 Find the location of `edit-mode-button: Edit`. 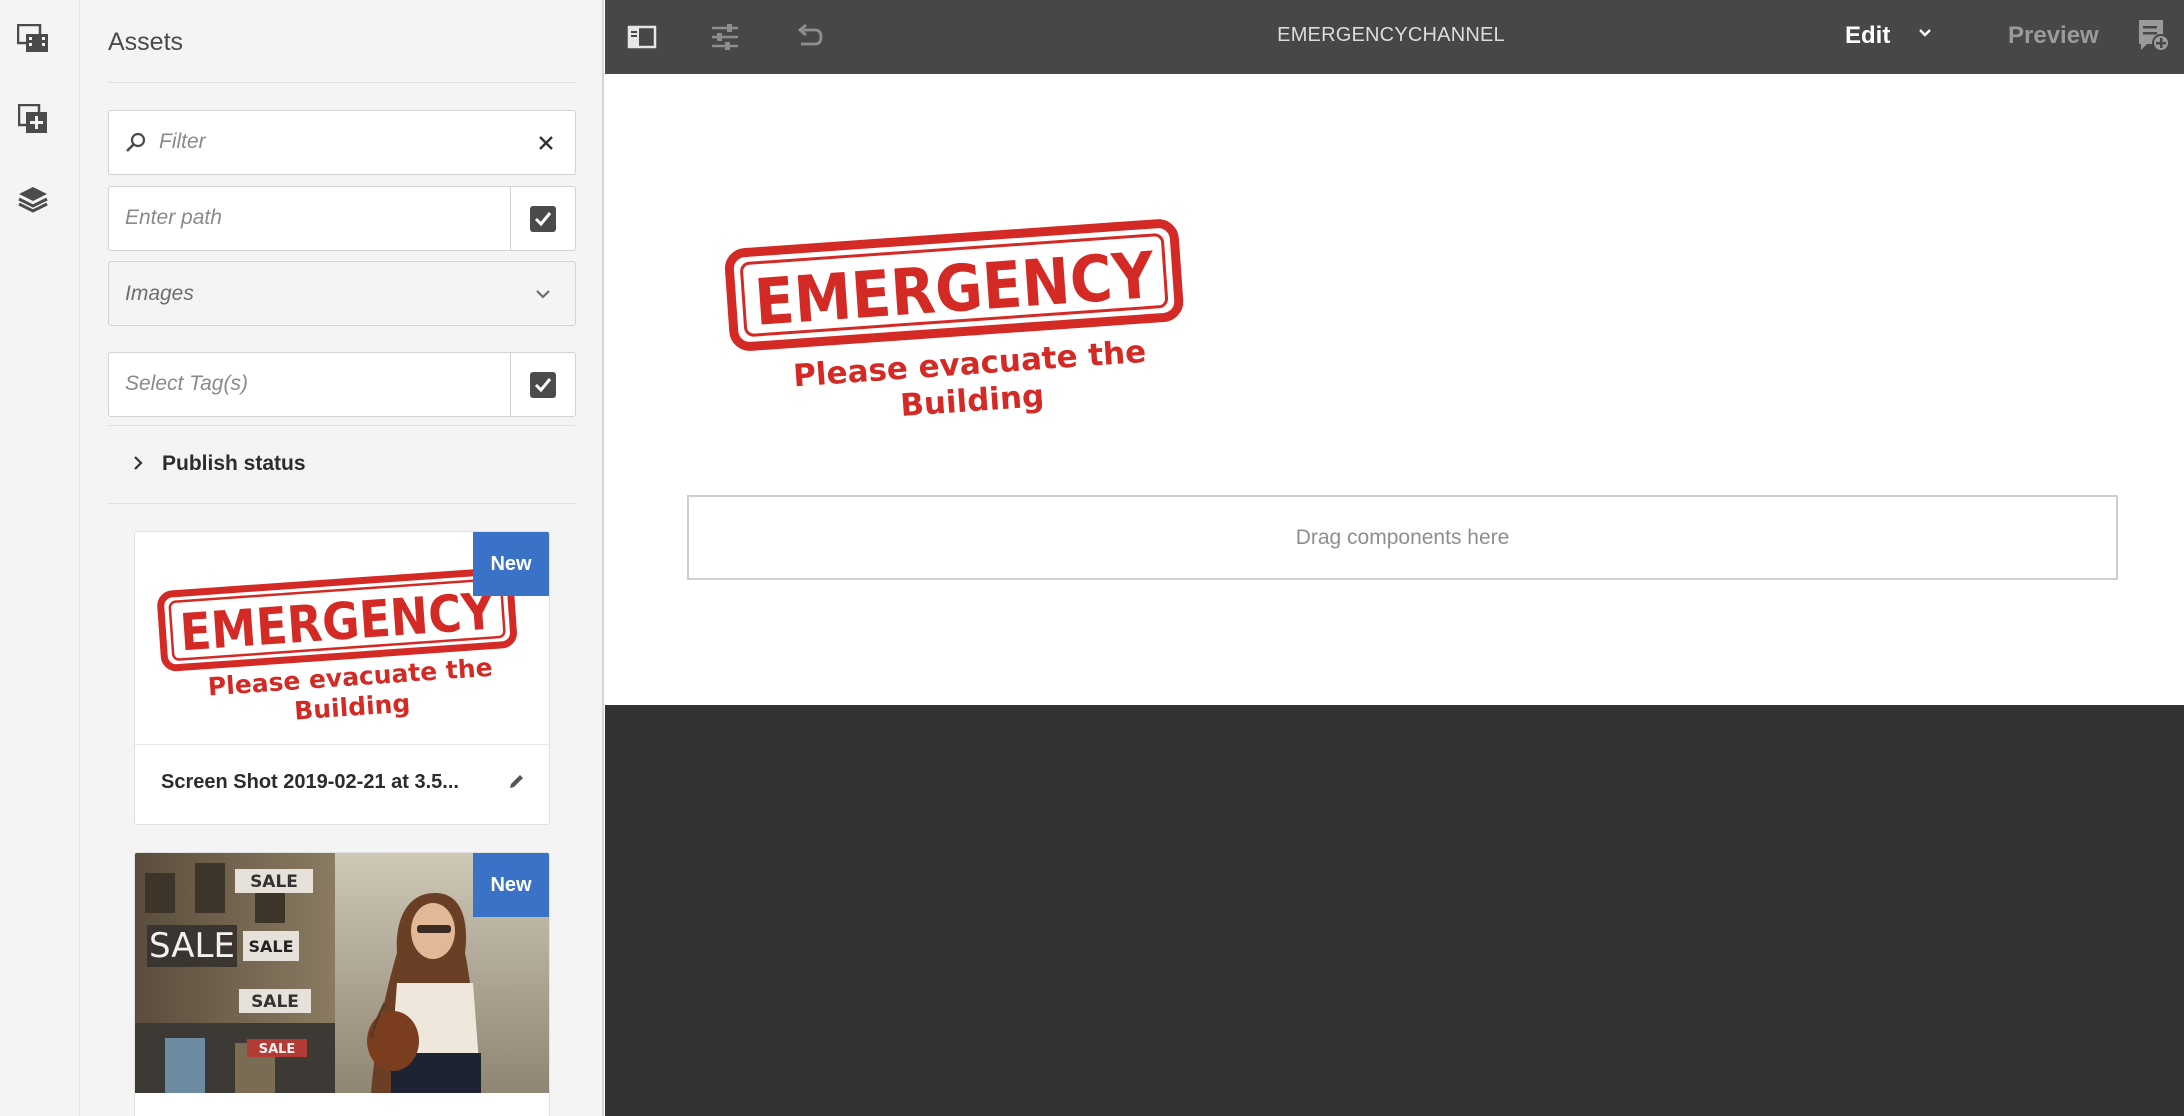

edit-mode-button: Edit is located at coordinates (1867, 36).